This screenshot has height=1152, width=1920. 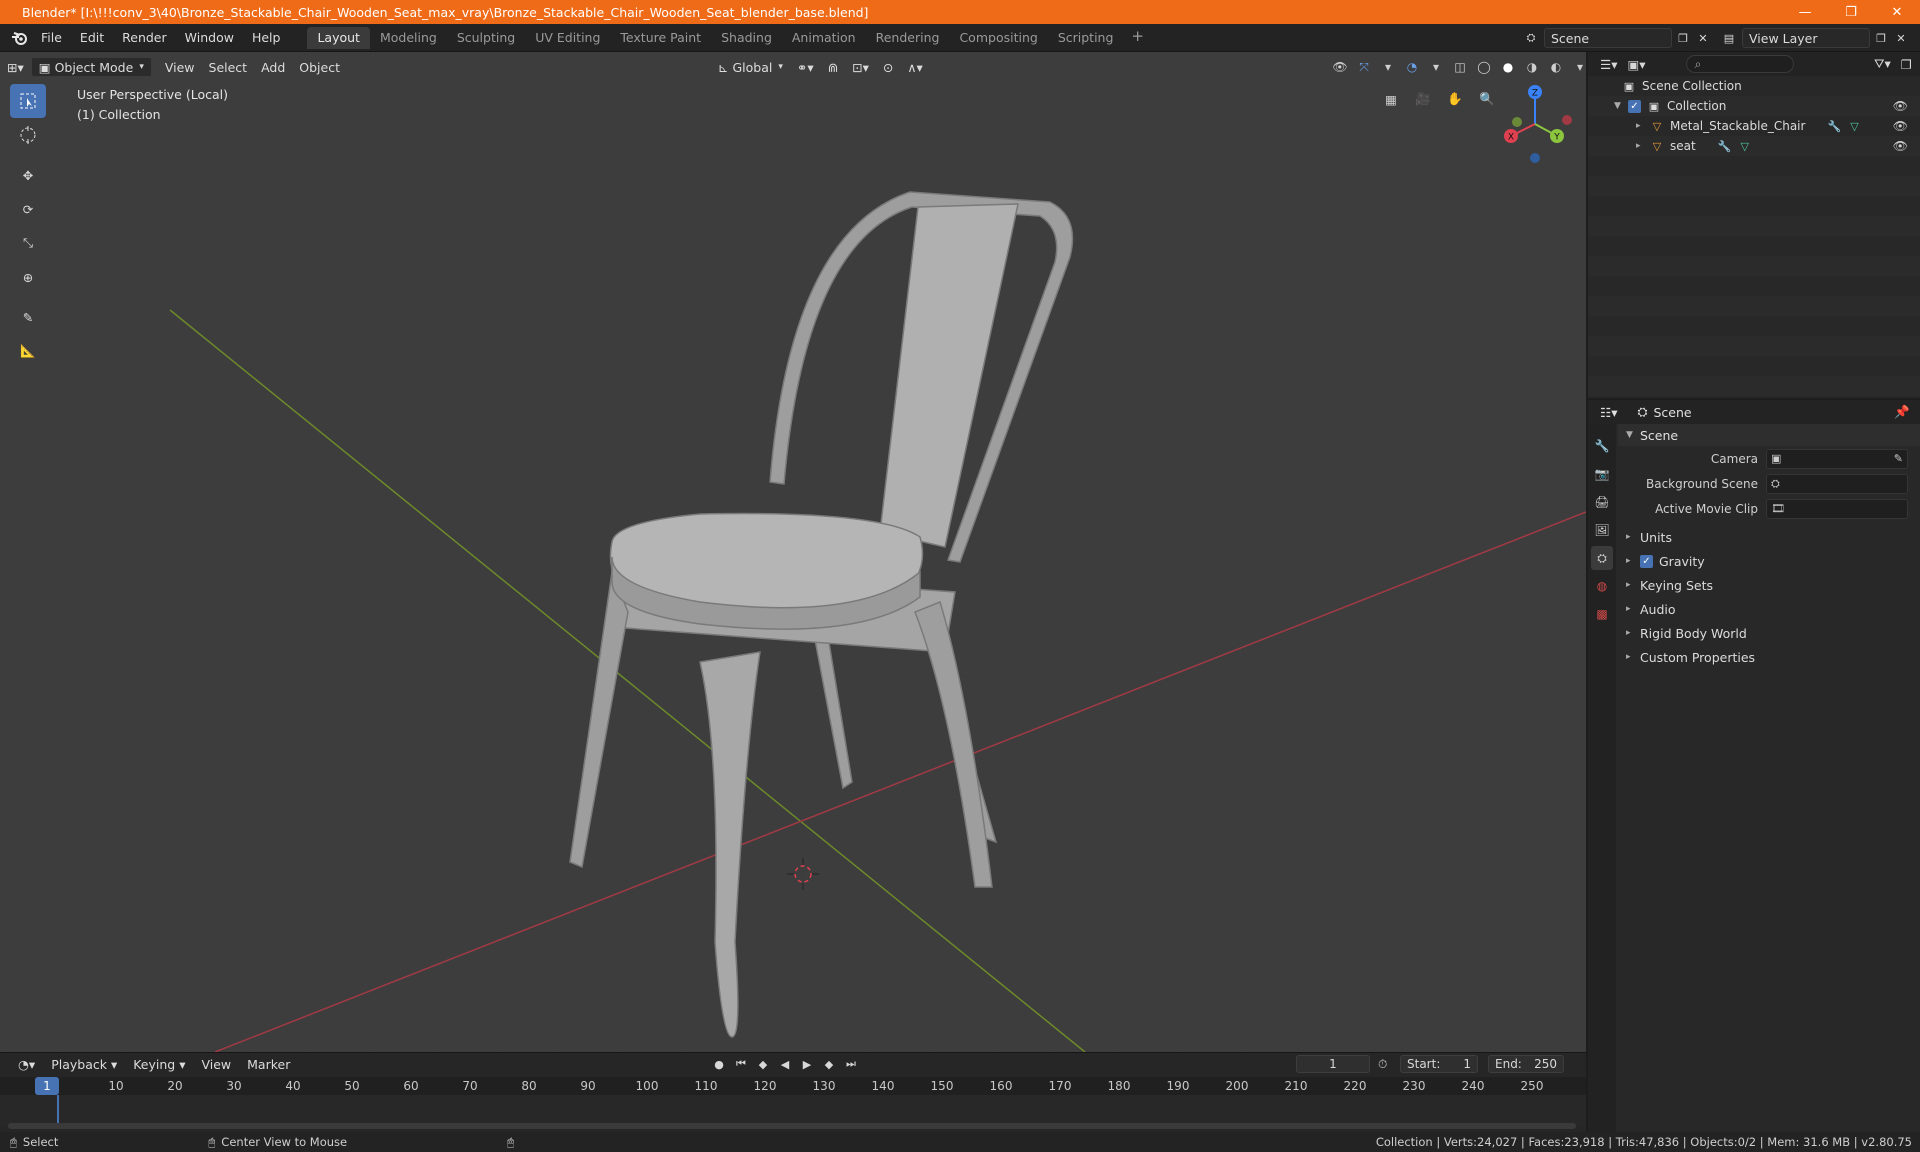 I want to click on properties-editor-type-icon: ☷▾, so click(x=1608, y=412).